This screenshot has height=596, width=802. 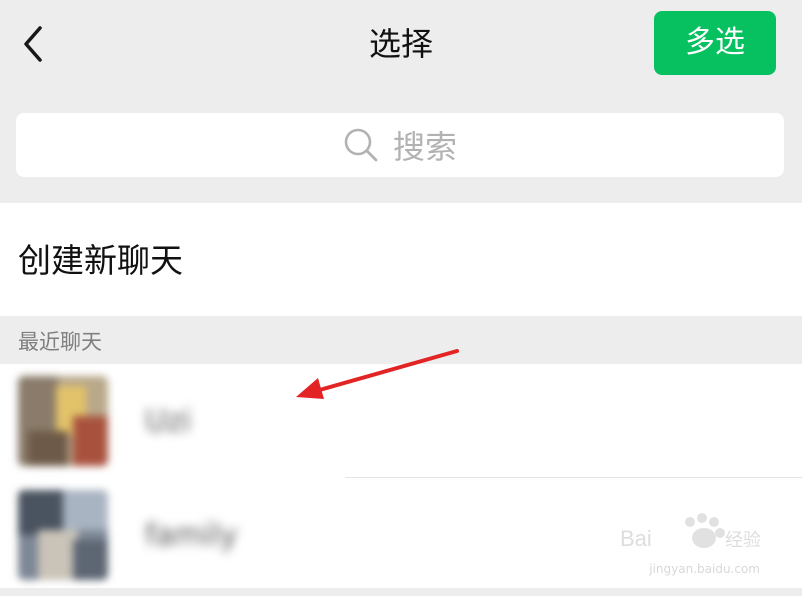 What do you see at coordinates (424, 147) in the screenshot?
I see `search-placeholder: 搜索` at bounding box center [424, 147].